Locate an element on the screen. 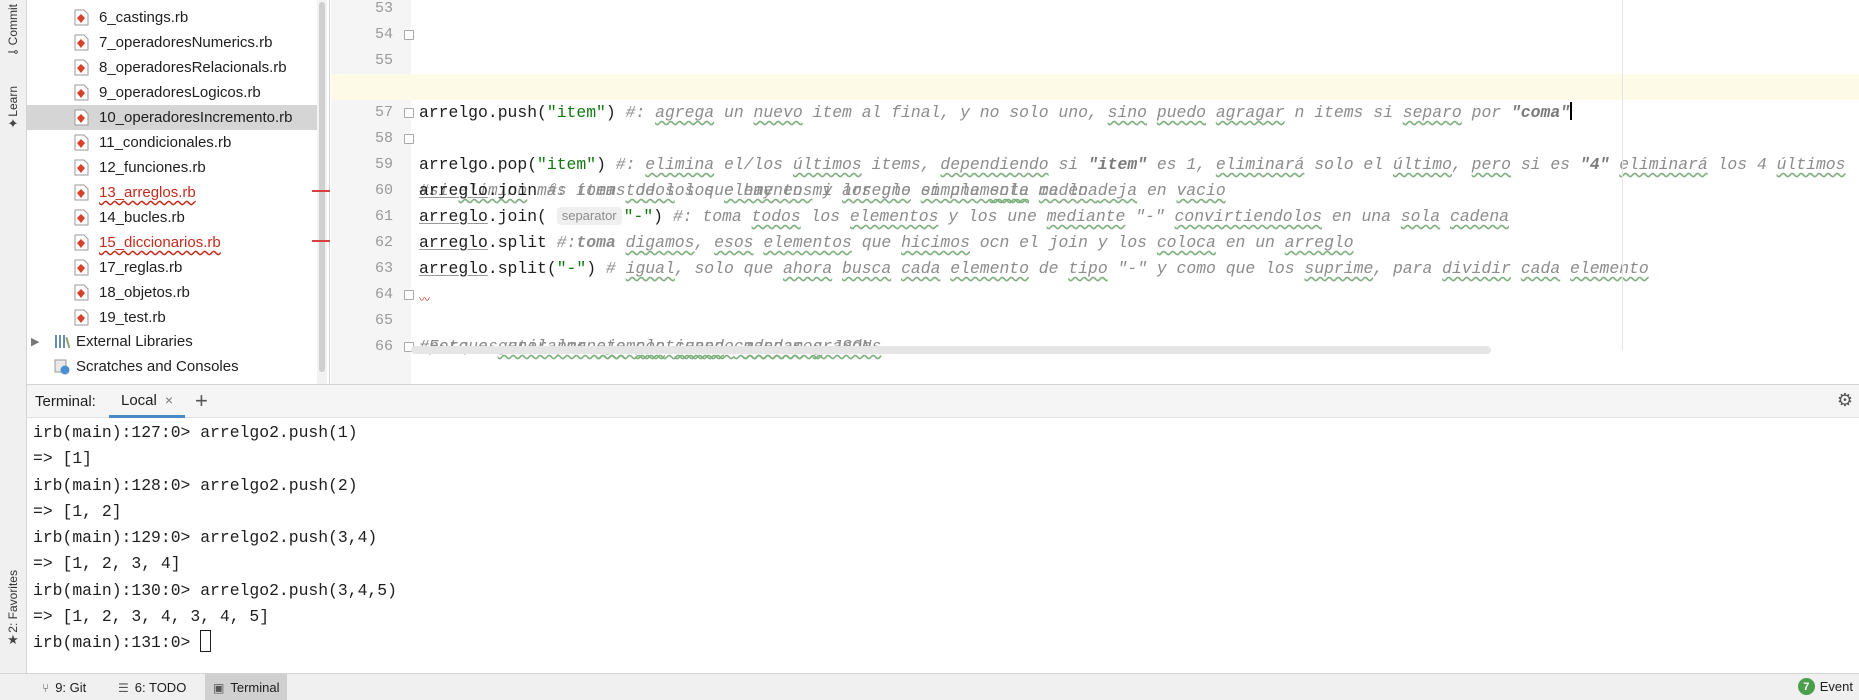 Image resolution: width=1859 pixels, height=700 pixels. tree-file-label: 9_operadoresLogicos.rb is located at coordinates (180, 92).